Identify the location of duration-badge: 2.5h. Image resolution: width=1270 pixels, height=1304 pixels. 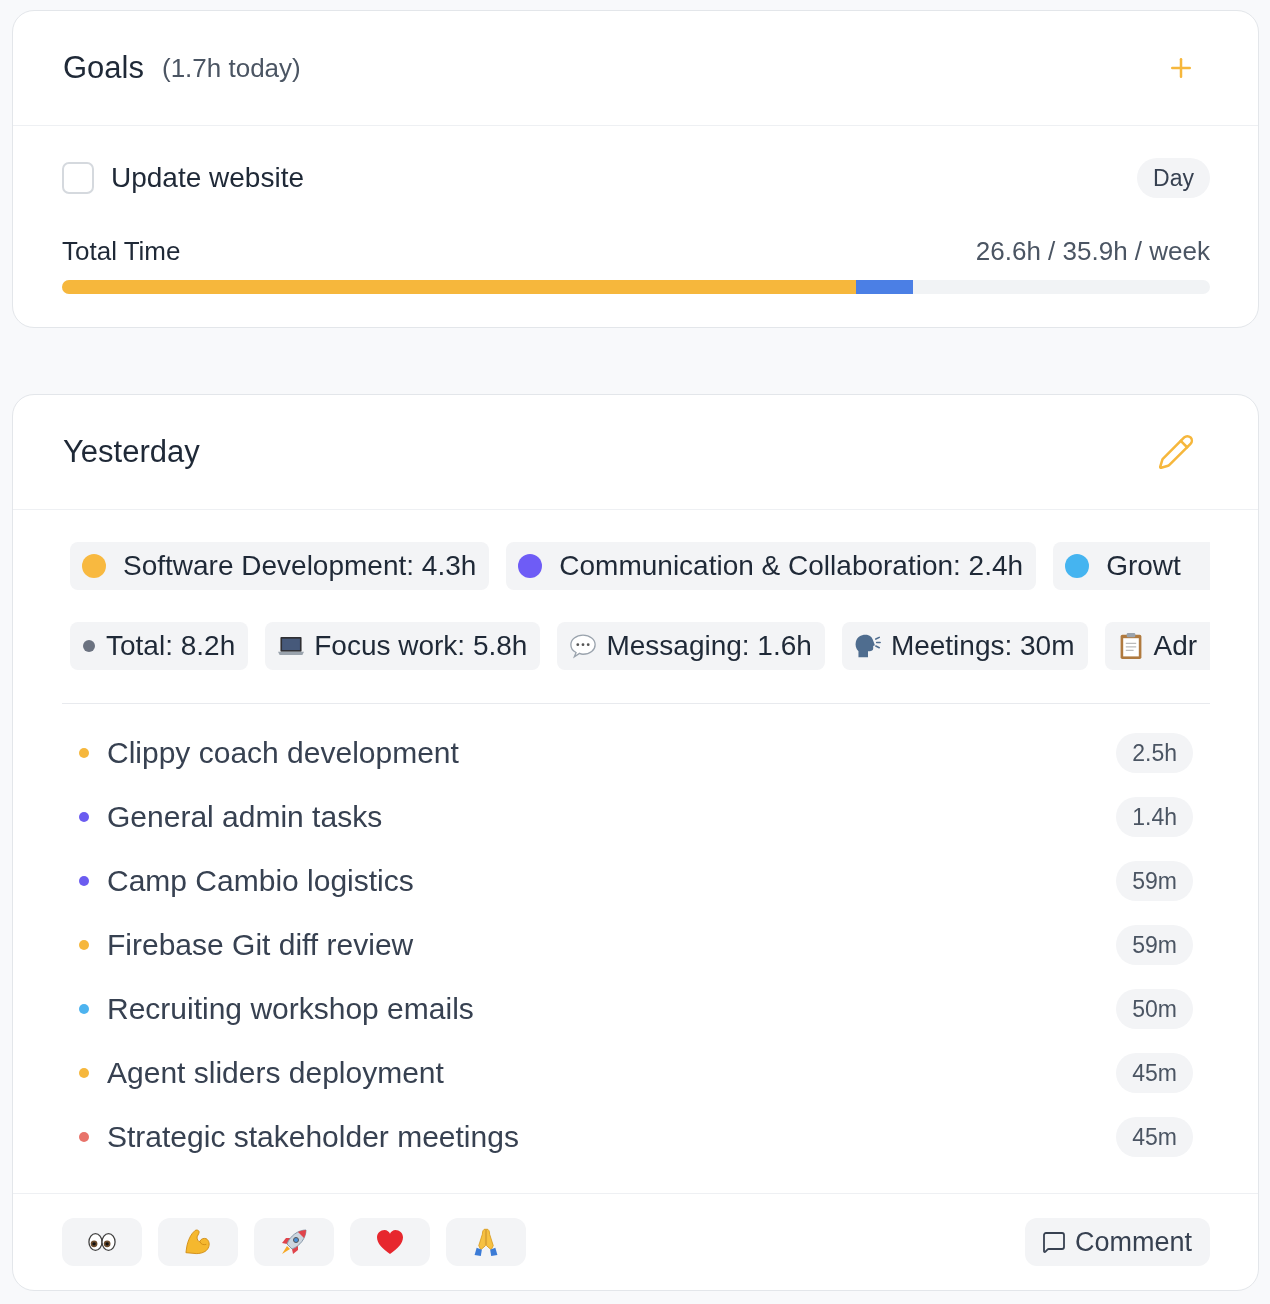
(1154, 753).